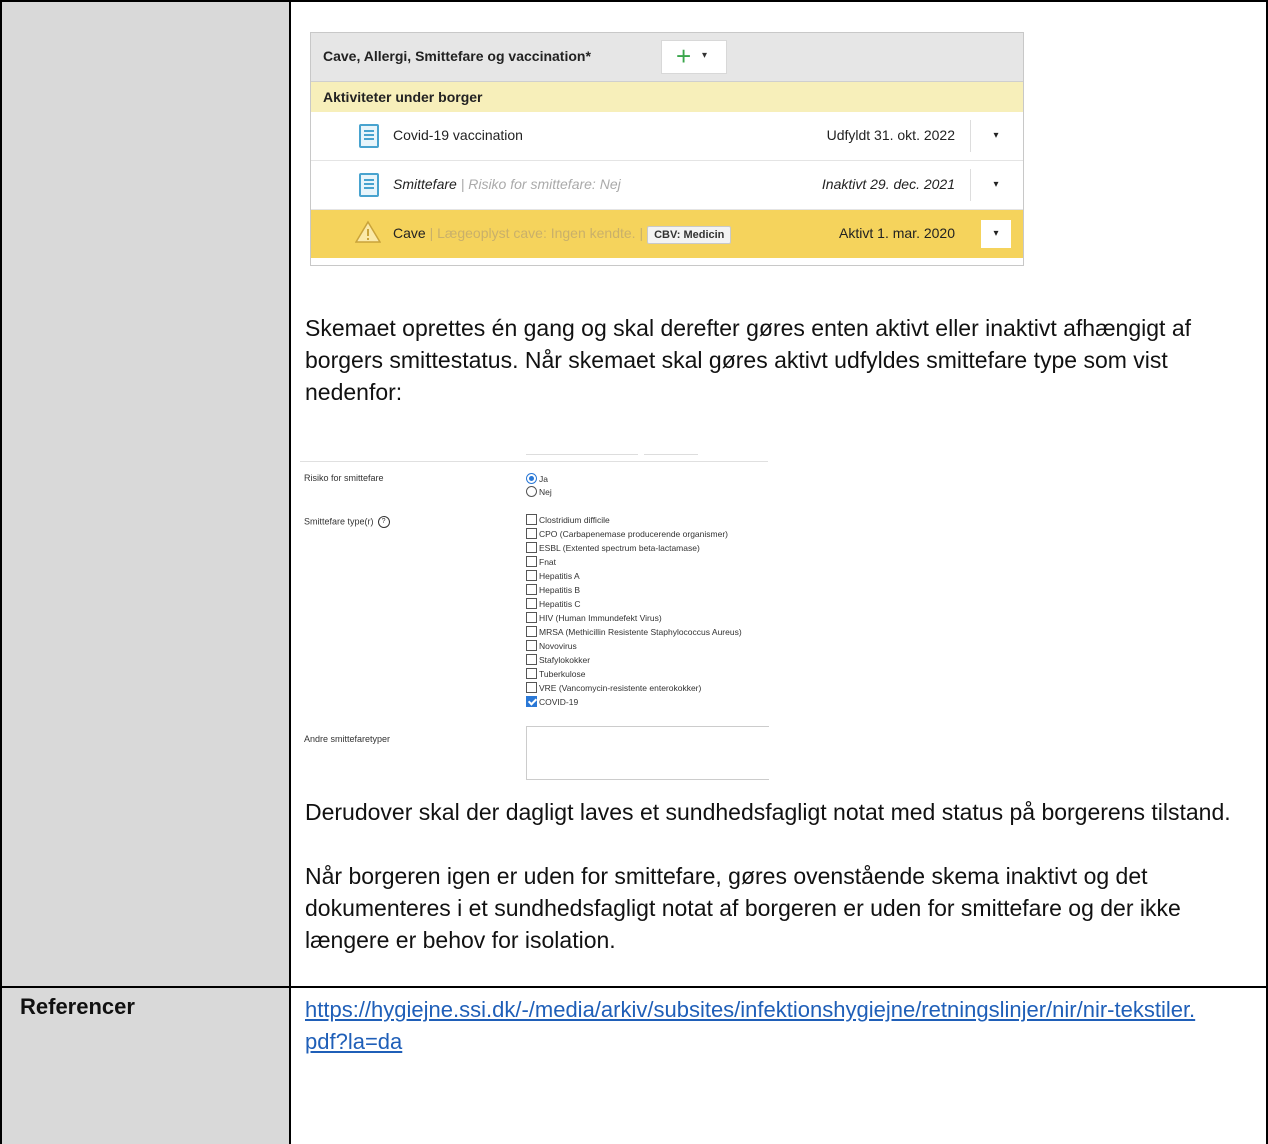 The height and width of the screenshot is (1144, 1268). What do you see at coordinates (534, 233) in the screenshot?
I see `activity-detail: | Lægeoplyst cave: Ingen kendte. |` at bounding box center [534, 233].